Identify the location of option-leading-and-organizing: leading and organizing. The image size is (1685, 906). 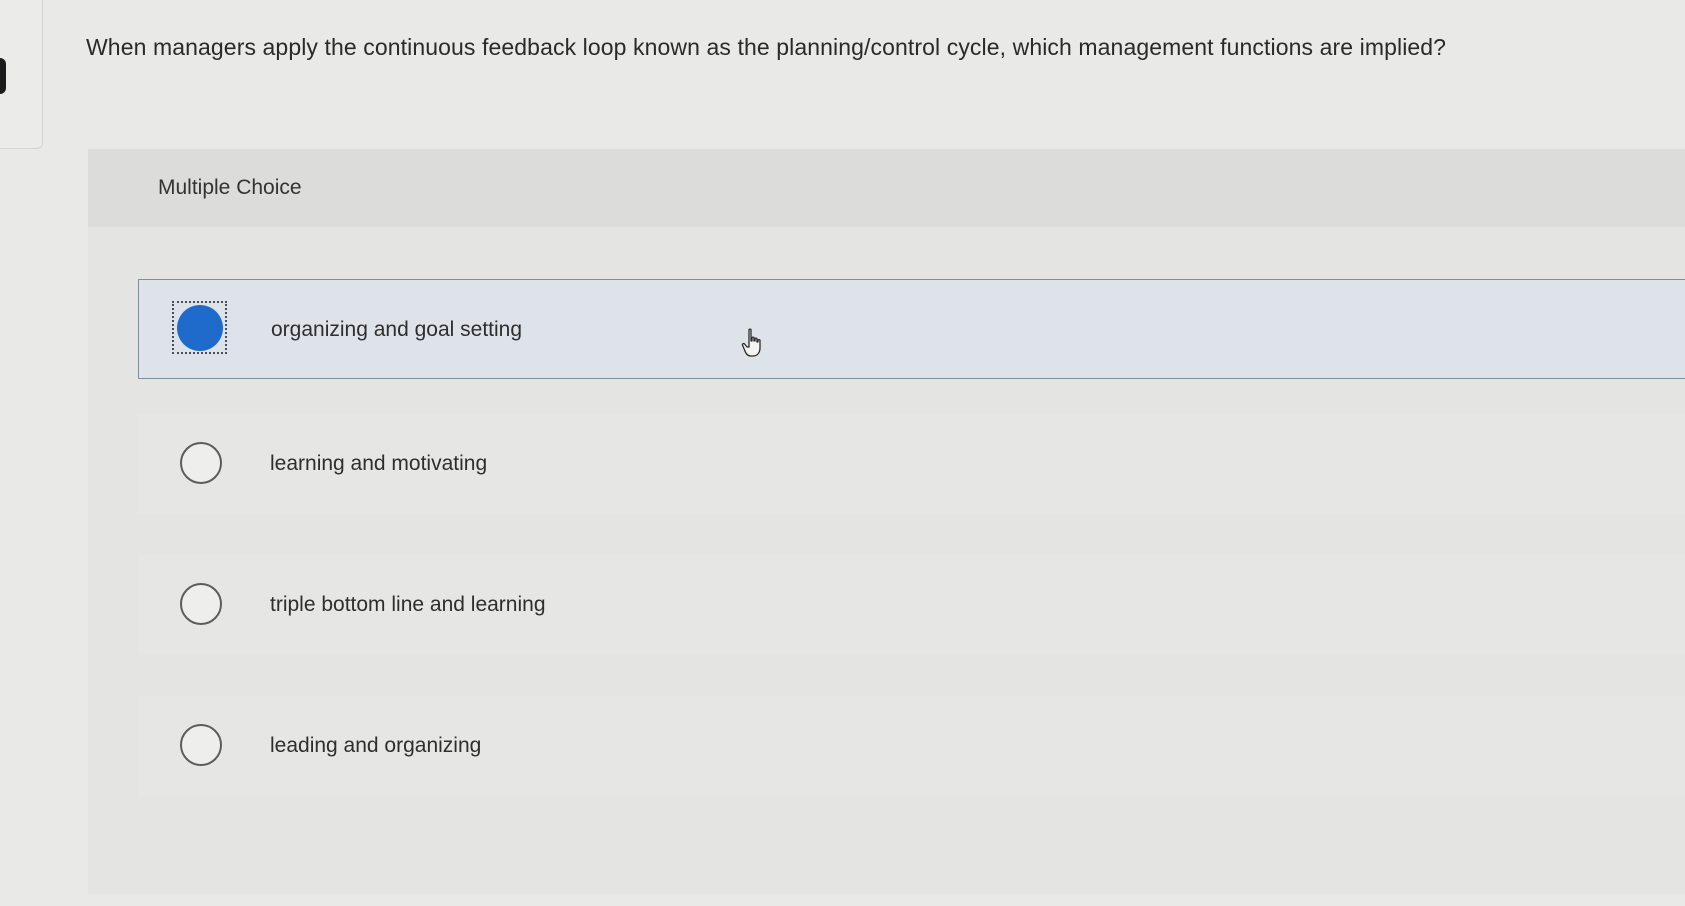
(911, 746).